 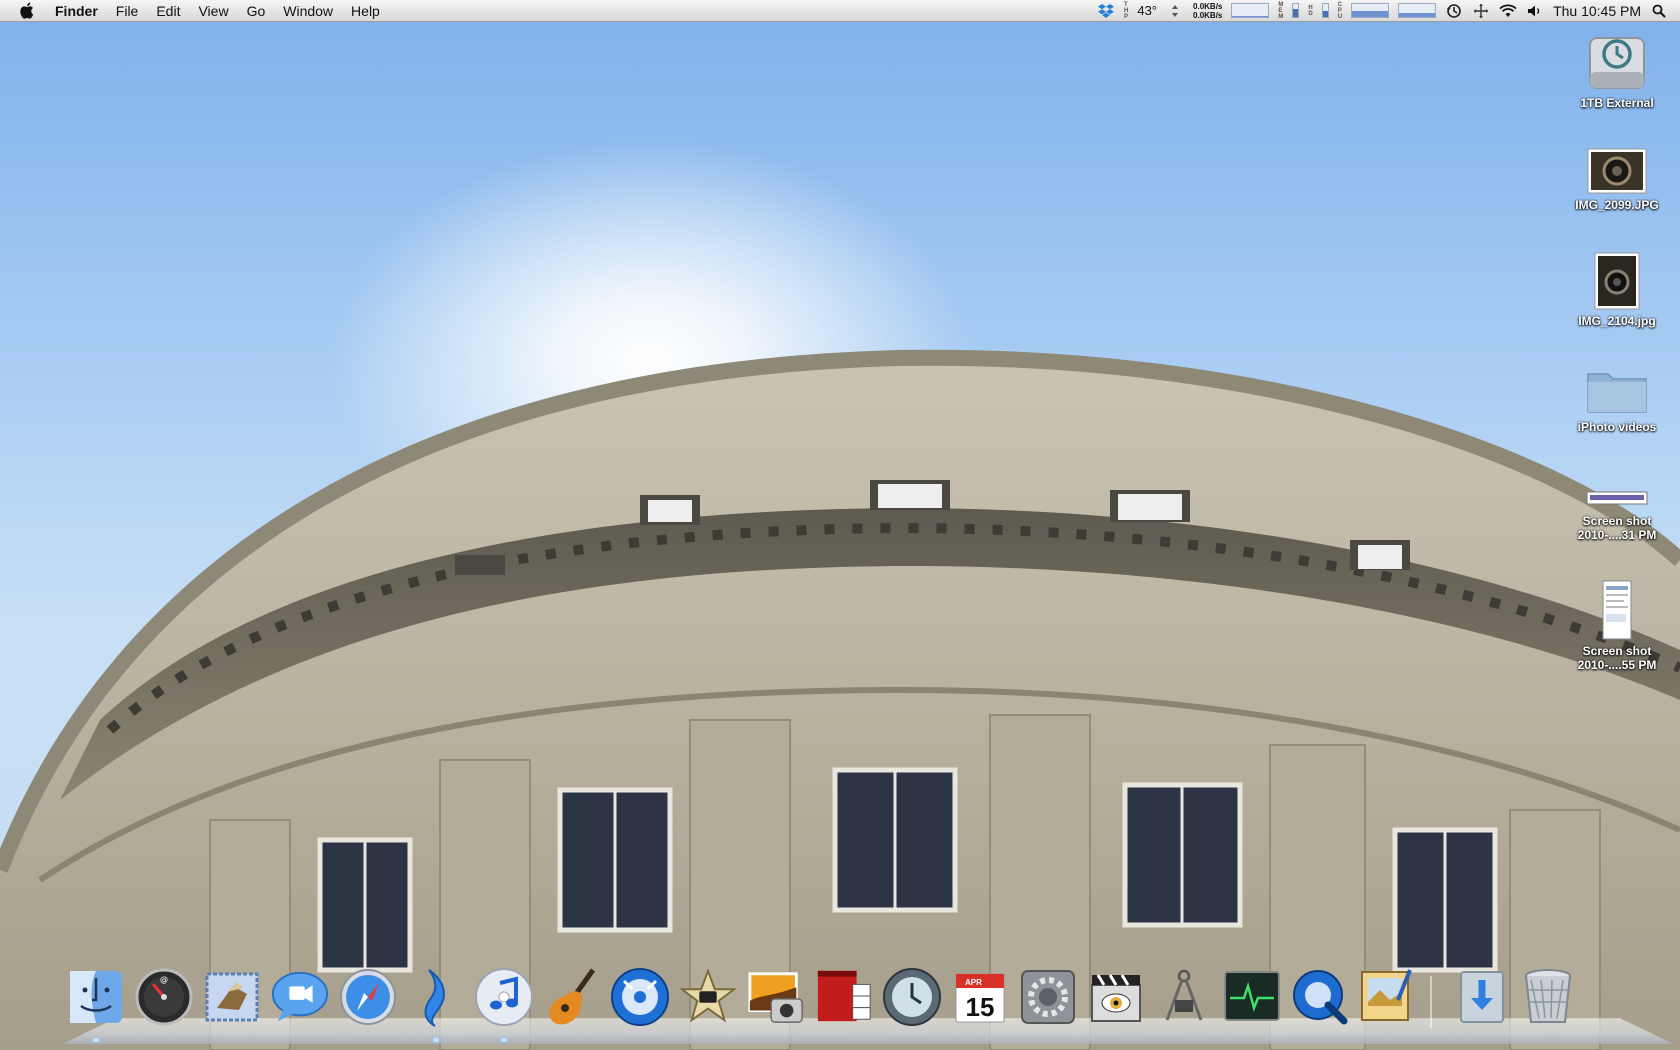 I want to click on menu-file: File, so click(x=127, y=11).